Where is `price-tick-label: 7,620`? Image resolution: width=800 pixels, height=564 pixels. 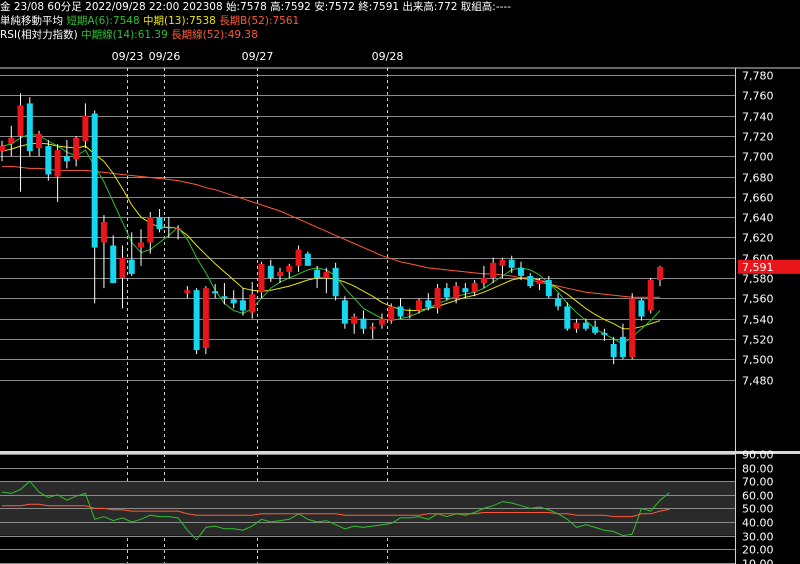
price-tick-label: 7,620 is located at coordinates (758, 238).